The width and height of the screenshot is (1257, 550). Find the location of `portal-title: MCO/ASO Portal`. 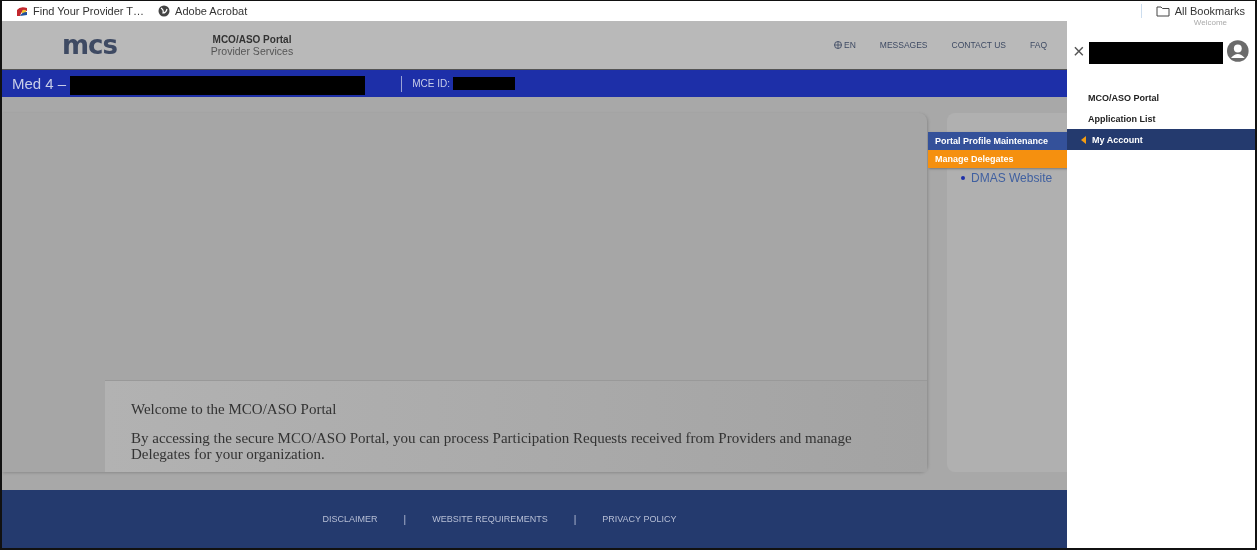

portal-title: MCO/ASO Portal is located at coordinates (252, 39).